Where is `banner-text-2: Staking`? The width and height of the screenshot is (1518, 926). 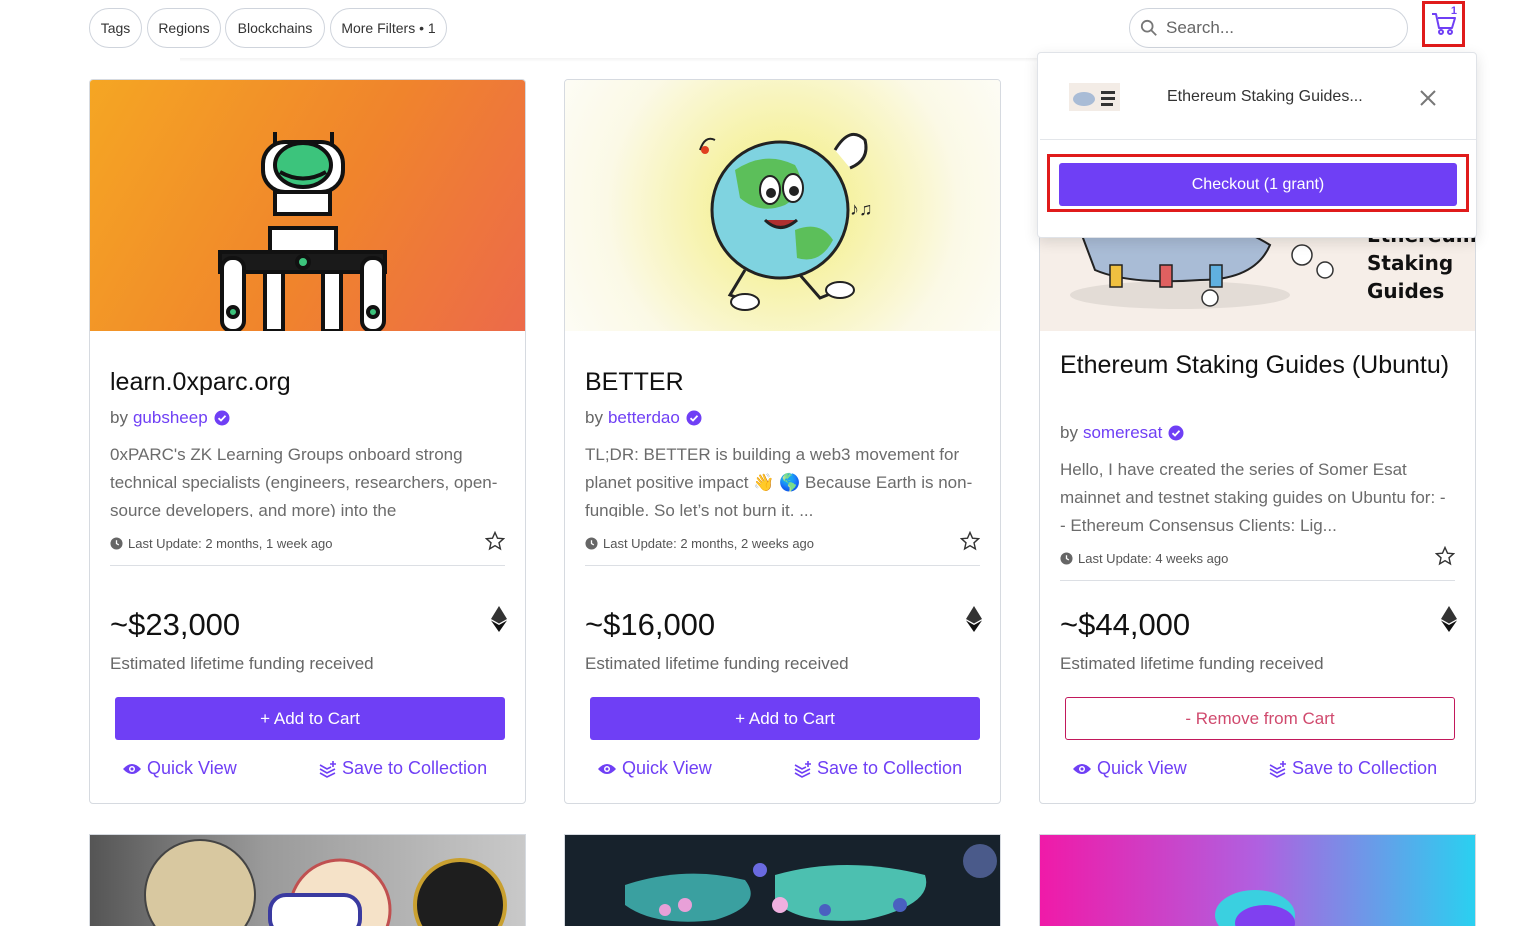 banner-text-2: Staking is located at coordinates (1410, 263).